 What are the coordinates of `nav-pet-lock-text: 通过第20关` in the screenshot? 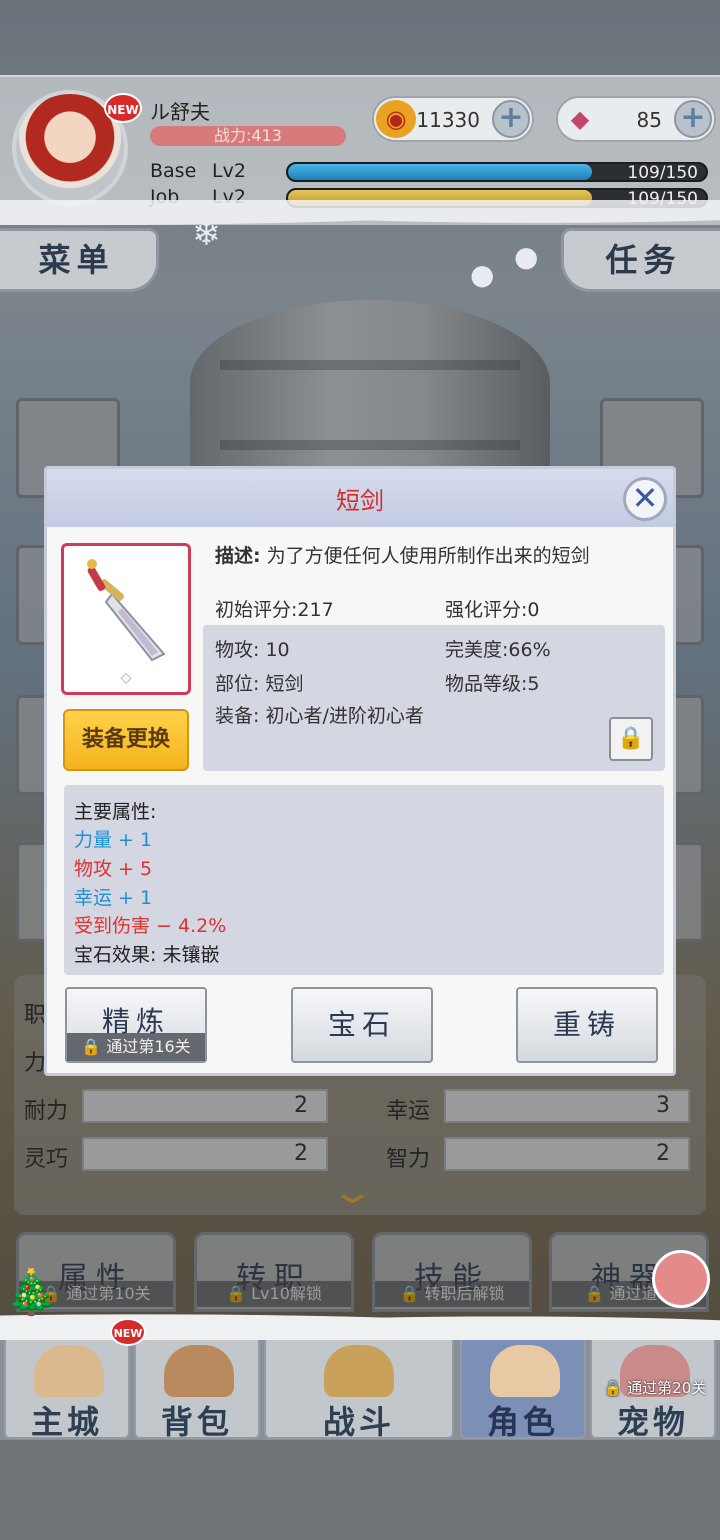 It's located at (667, 1388).